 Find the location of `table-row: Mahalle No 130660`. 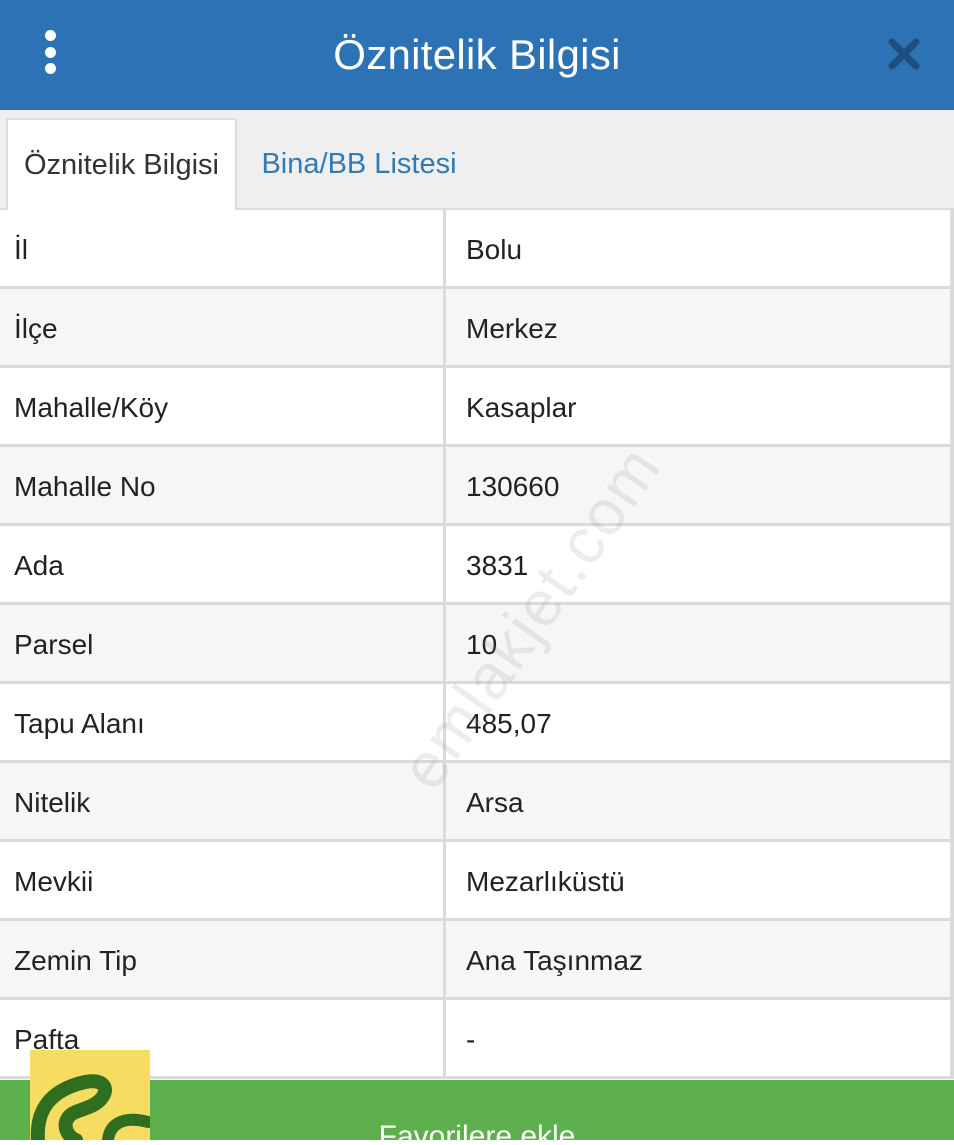

table-row: Mahalle No 130660 is located at coordinates (477, 486).